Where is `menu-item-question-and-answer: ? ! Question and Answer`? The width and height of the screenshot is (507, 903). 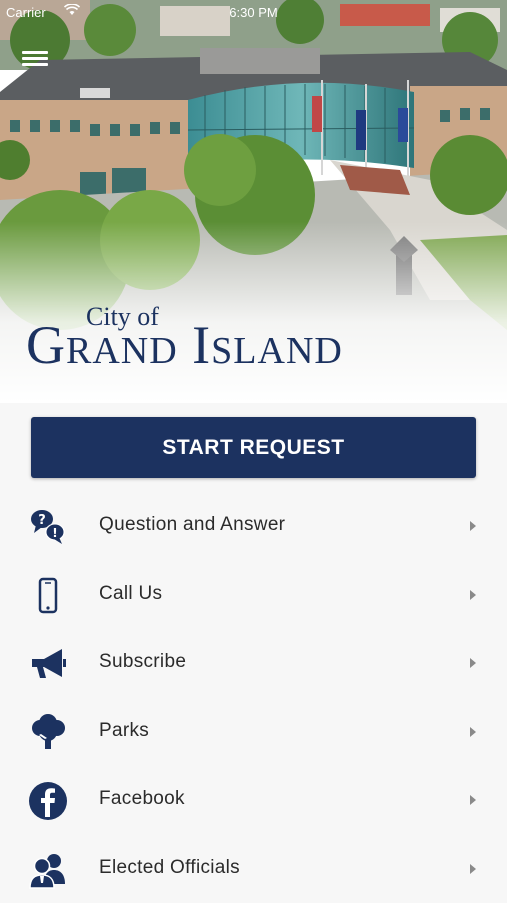 menu-item-question-and-answer: ? ! Question and Answer is located at coordinates (253, 526).